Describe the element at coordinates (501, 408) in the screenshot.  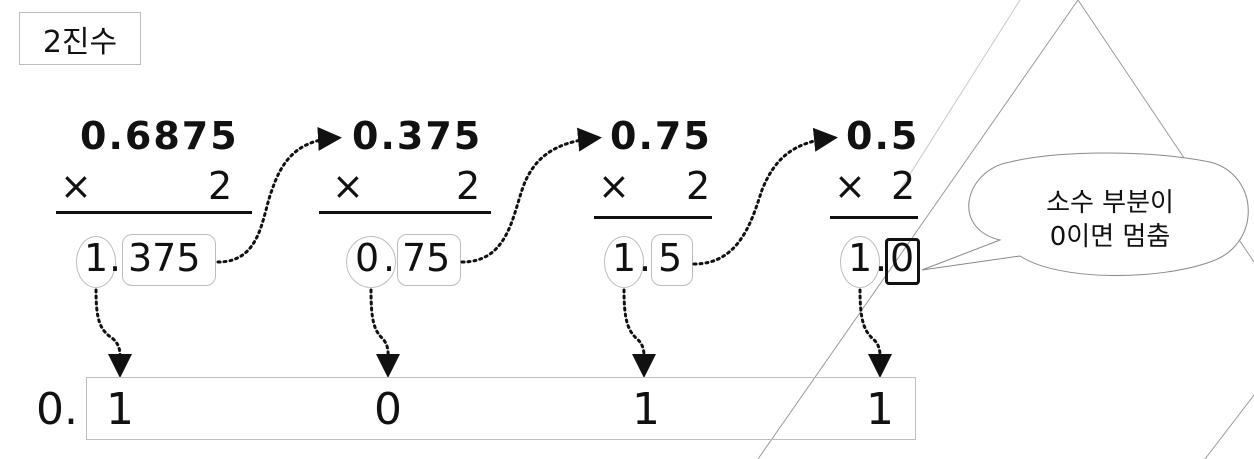
I see `answer-box` at that location.